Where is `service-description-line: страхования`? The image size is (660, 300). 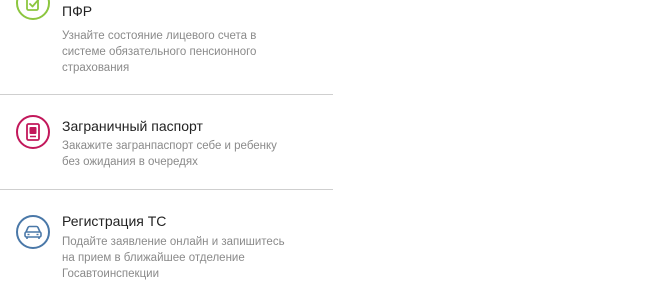 service-description-line: страхования is located at coordinates (96, 68).